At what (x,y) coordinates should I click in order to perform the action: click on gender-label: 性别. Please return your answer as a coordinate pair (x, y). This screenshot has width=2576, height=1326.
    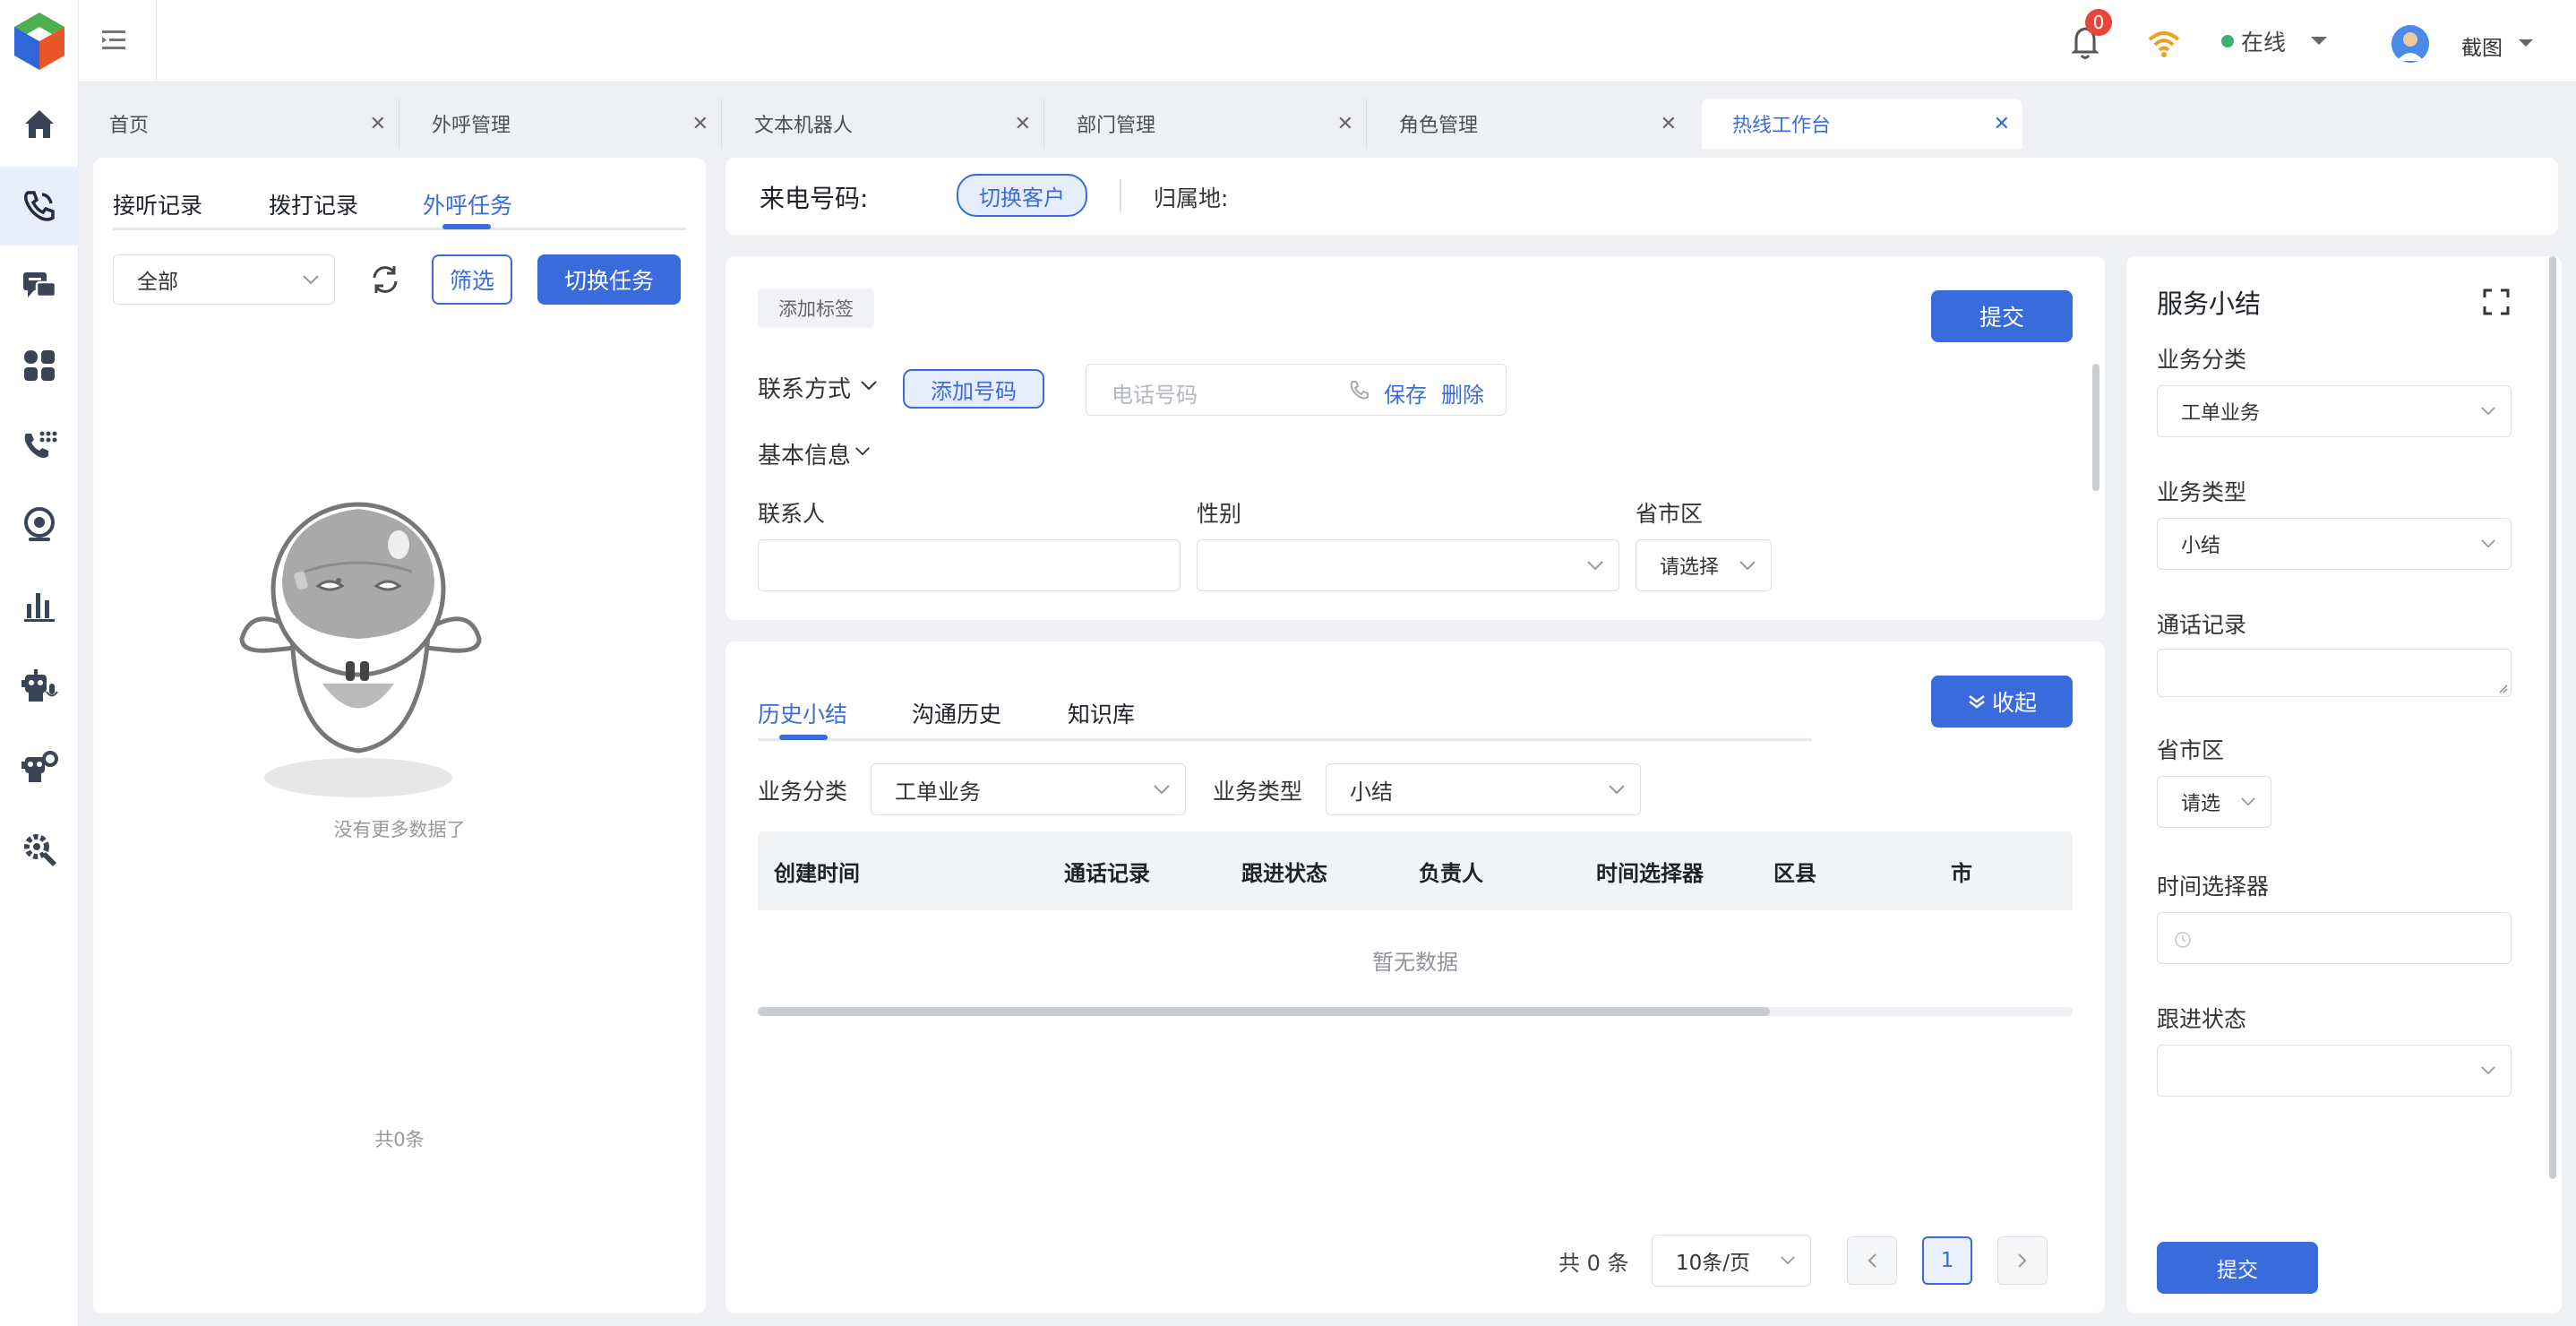
    Looking at the image, I should click on (1219, 514).